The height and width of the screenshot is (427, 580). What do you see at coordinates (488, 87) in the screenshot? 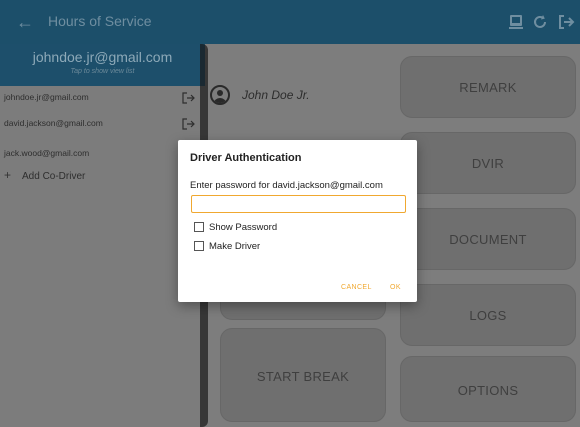
I see `remark-tile: REMARK` at bounding box center [488, 87].